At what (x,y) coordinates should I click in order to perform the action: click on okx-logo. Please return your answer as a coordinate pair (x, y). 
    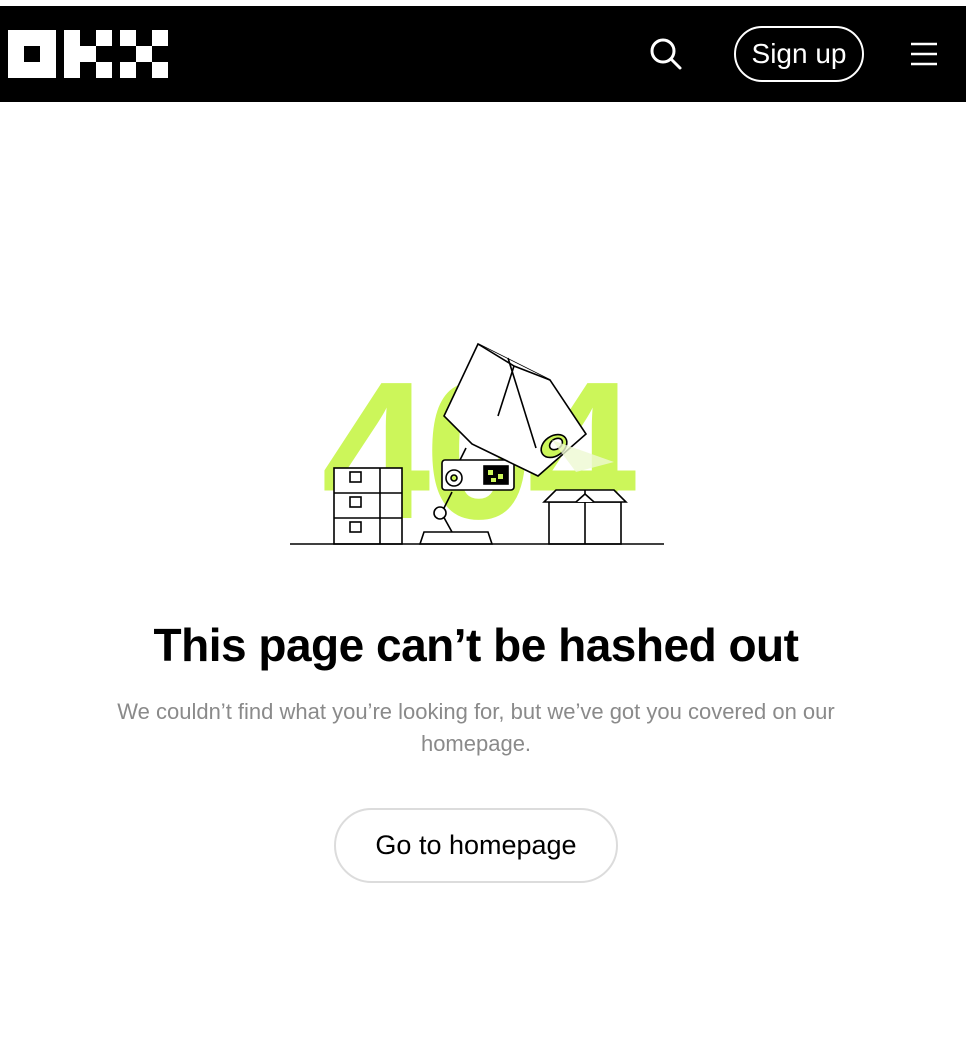
    Looking at the image, I should click on (88, 54).